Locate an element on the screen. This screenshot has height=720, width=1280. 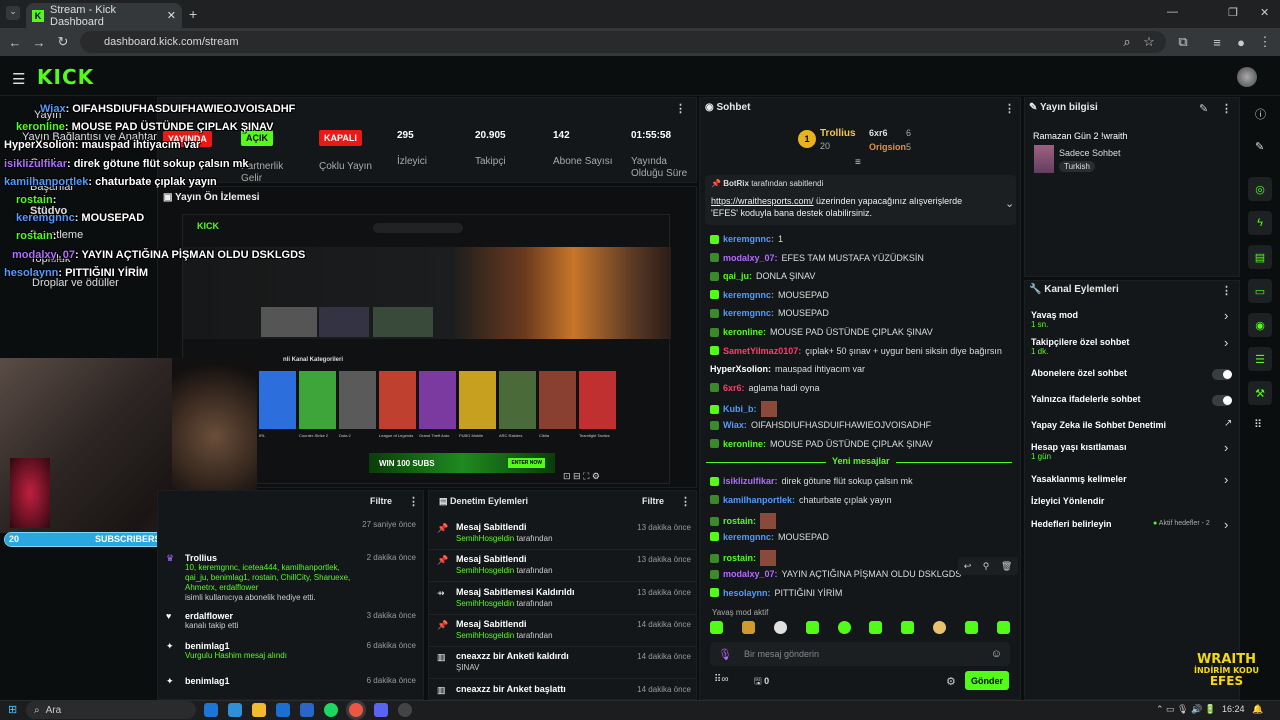
pin-message-icon: ⚲ is located at coordinates (986, 566).